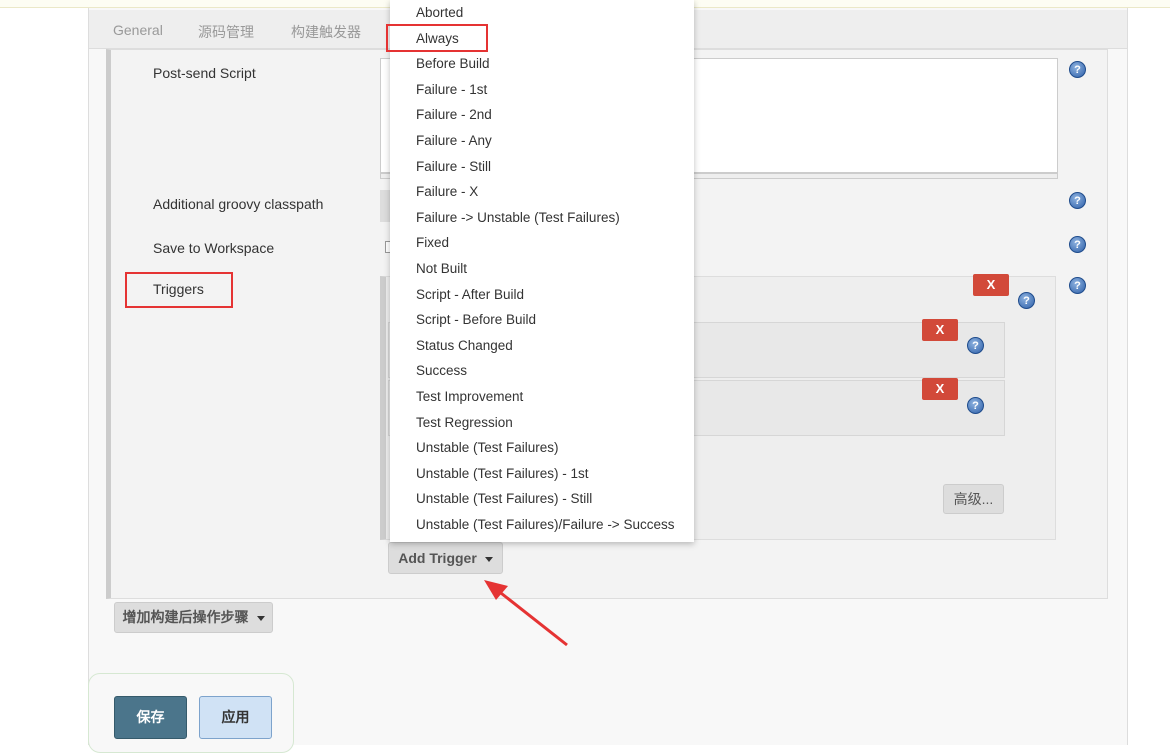 The height and width of the screenshot is (753, 1170). I want to click on dropdown-item: Test Improvement, so click(469, 396).